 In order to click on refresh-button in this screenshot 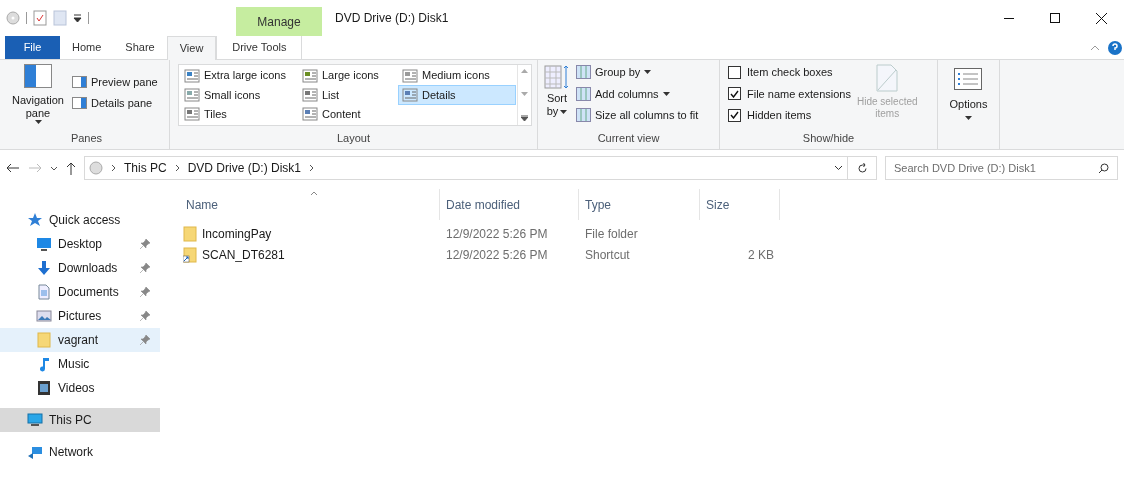, I will do `click(862, 168)`.